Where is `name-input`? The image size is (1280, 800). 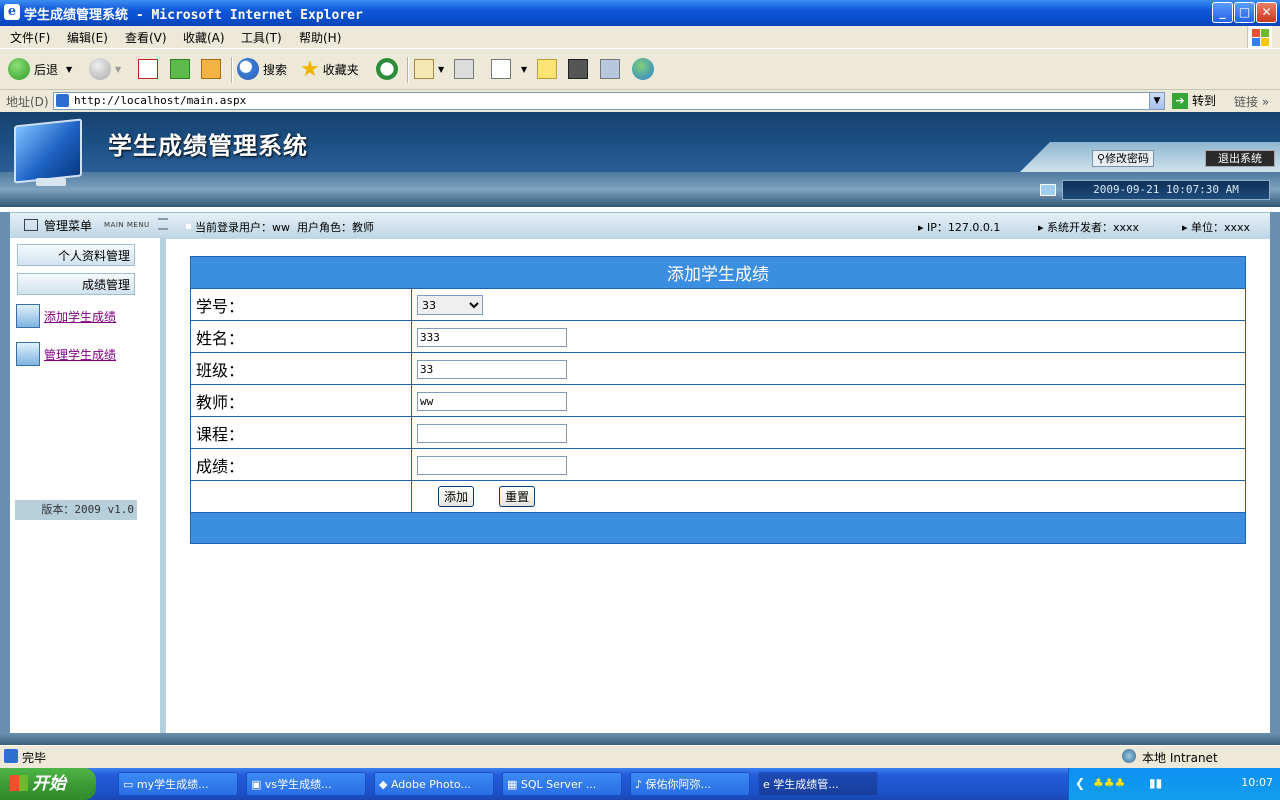
name-input is located at coordinates (492, 337).